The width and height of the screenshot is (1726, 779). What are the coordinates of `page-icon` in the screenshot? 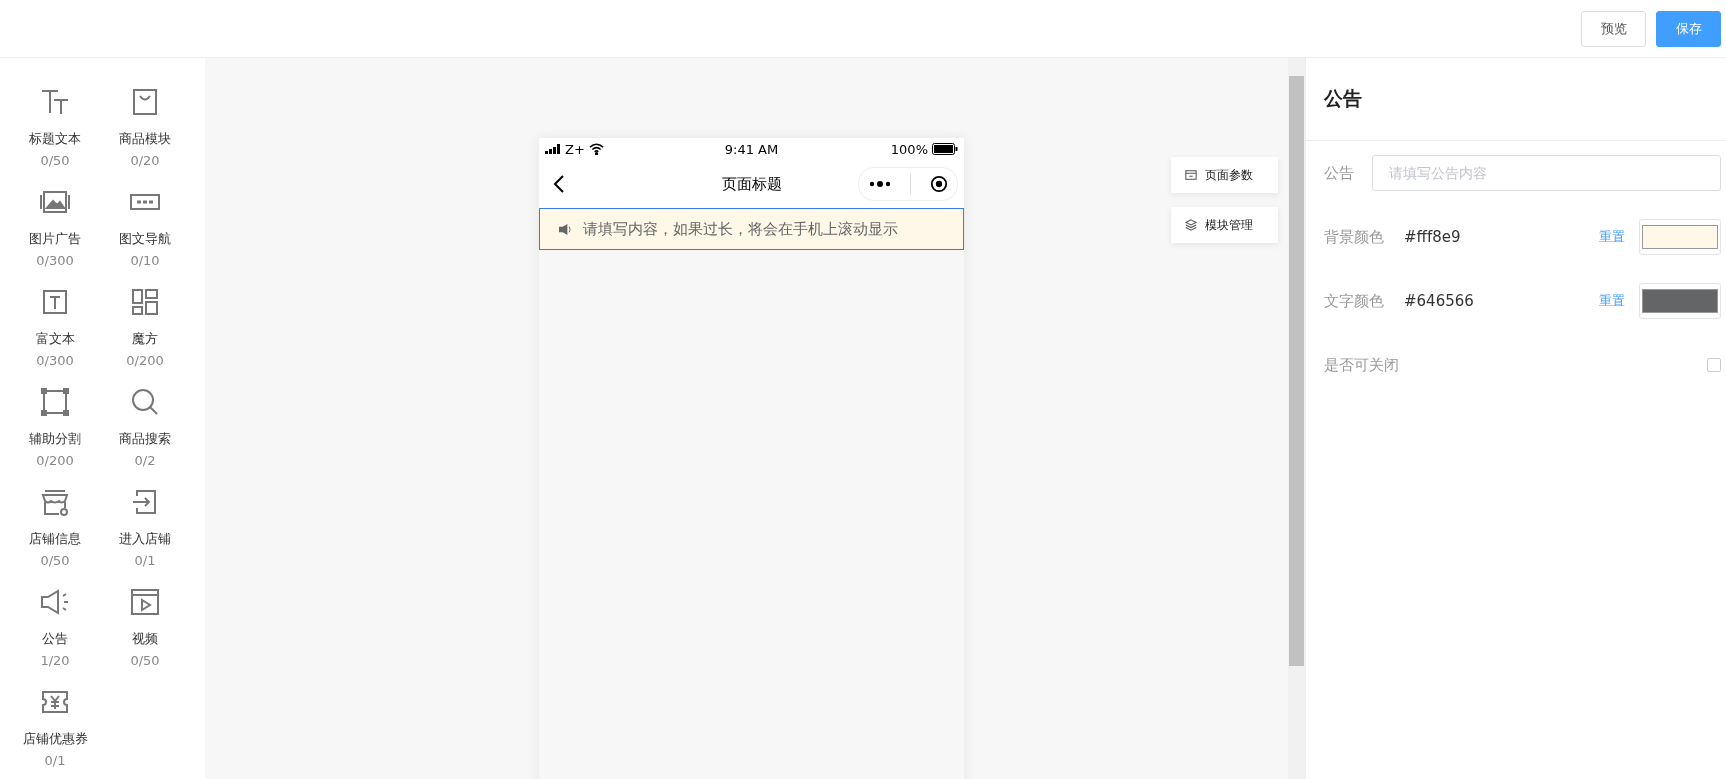 It's located at (1191, 175).